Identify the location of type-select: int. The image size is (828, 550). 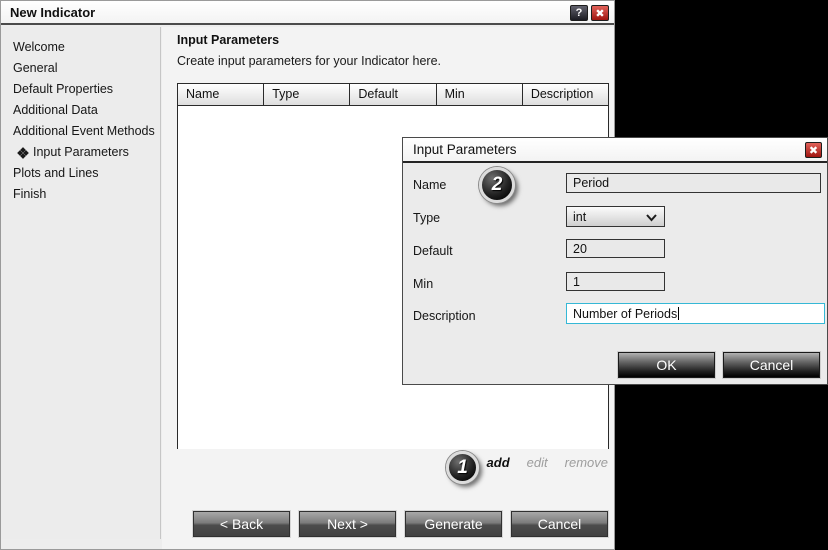
(615, 216).